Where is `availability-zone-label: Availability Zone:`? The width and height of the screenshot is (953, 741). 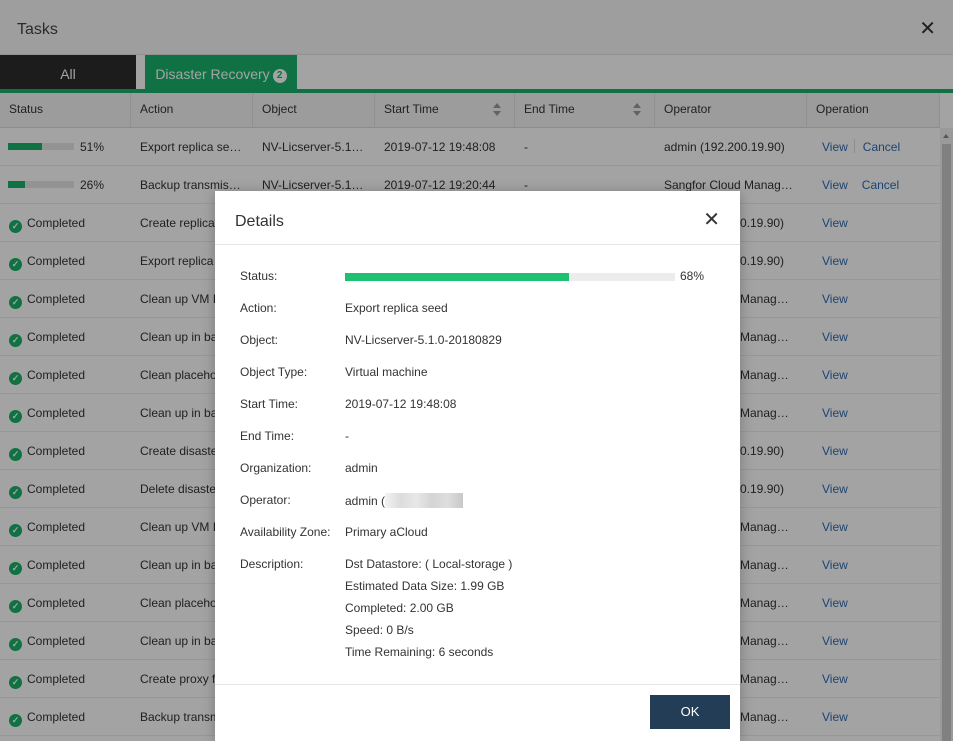
availability-zone-label: Availability Zone: is located at coordinates (285, 532).